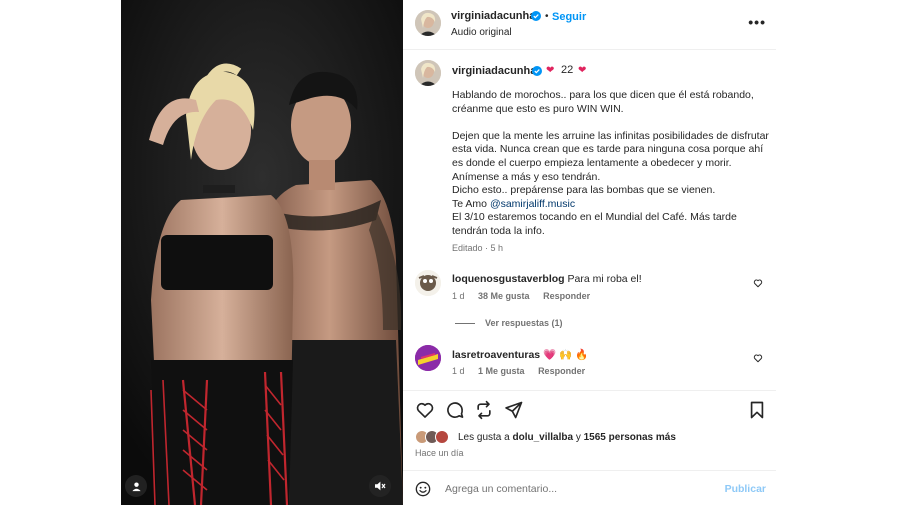  Describe the element at coordinates (630, 437) in the screenshot. I see `likes-count: 1565 personas más` at that location.